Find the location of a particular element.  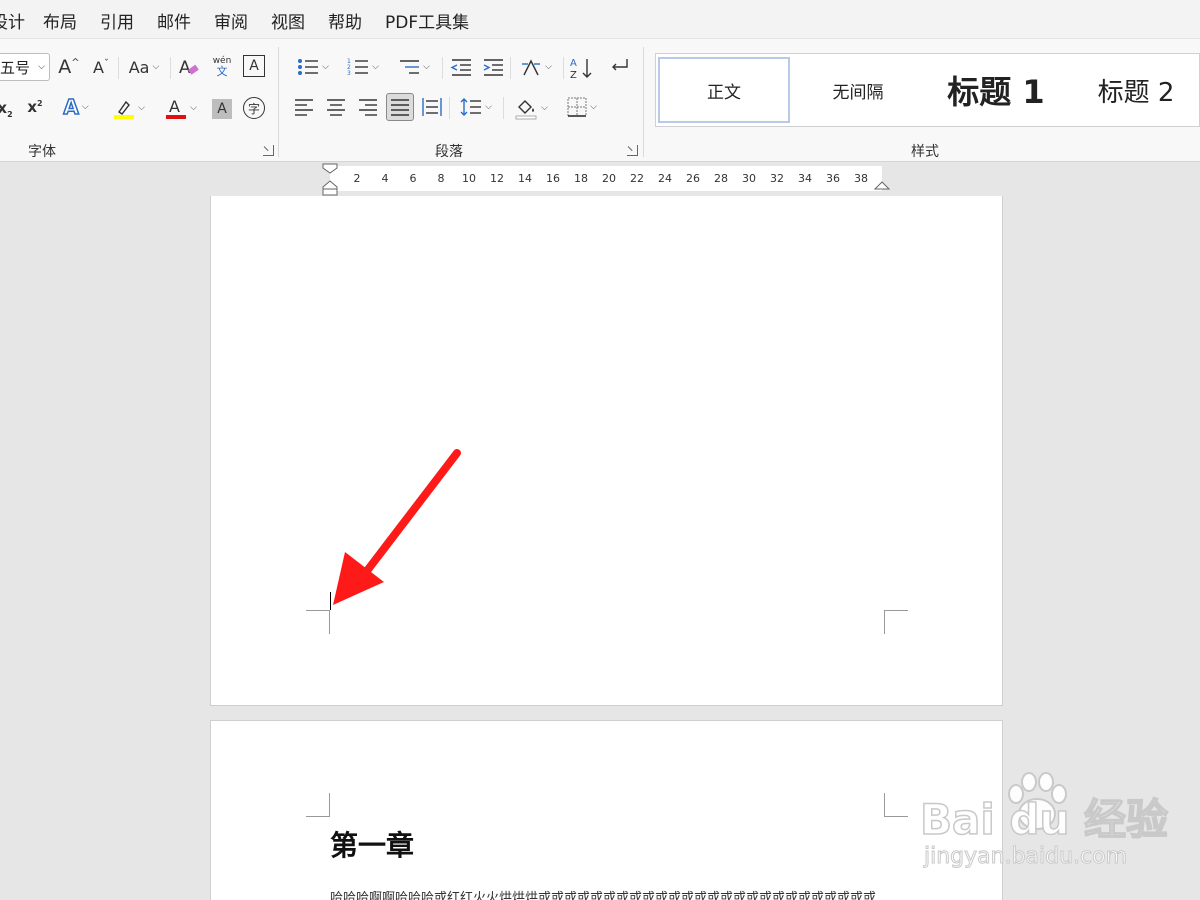

menu-view: 视图 is located at coordinates (288, 20).